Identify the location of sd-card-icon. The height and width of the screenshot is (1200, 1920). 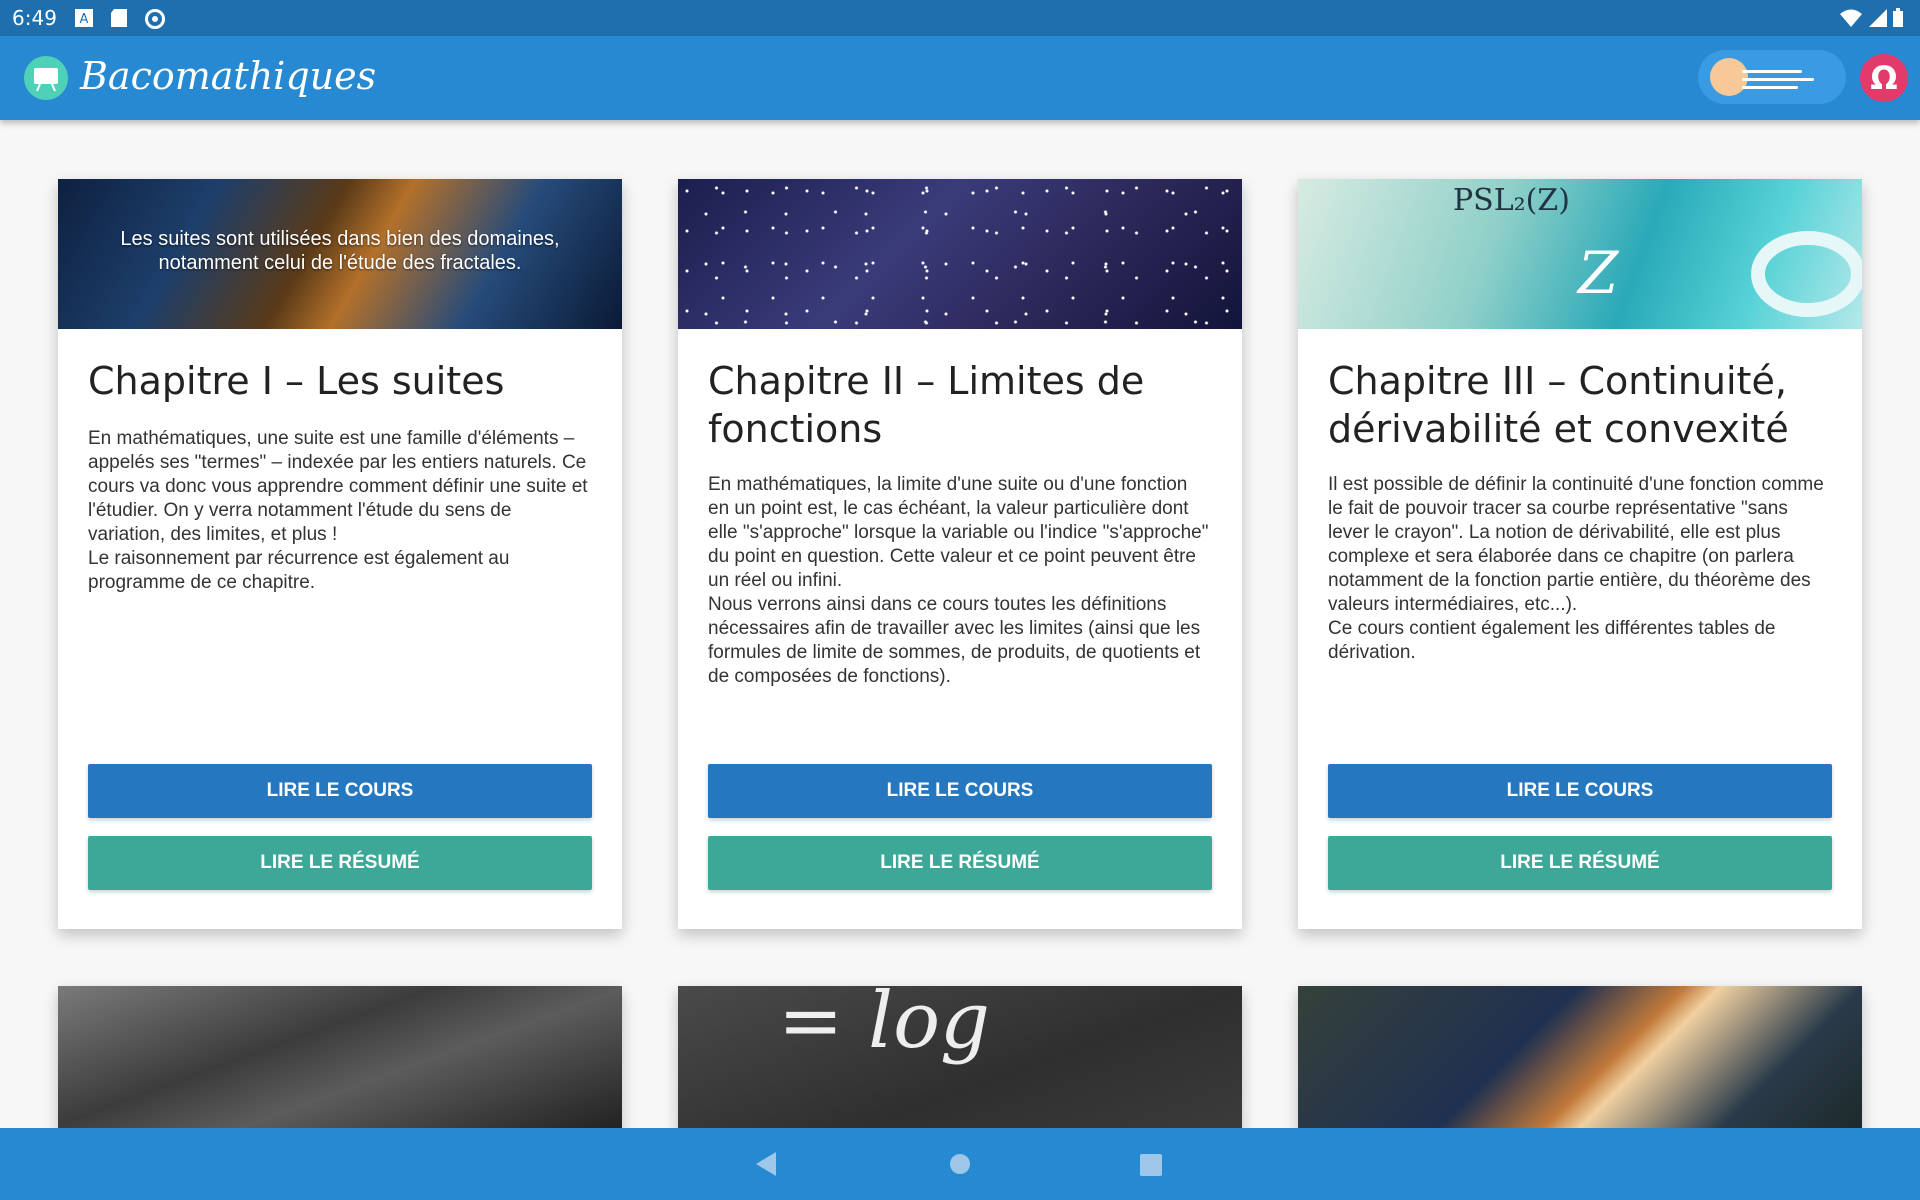
(119, 18).